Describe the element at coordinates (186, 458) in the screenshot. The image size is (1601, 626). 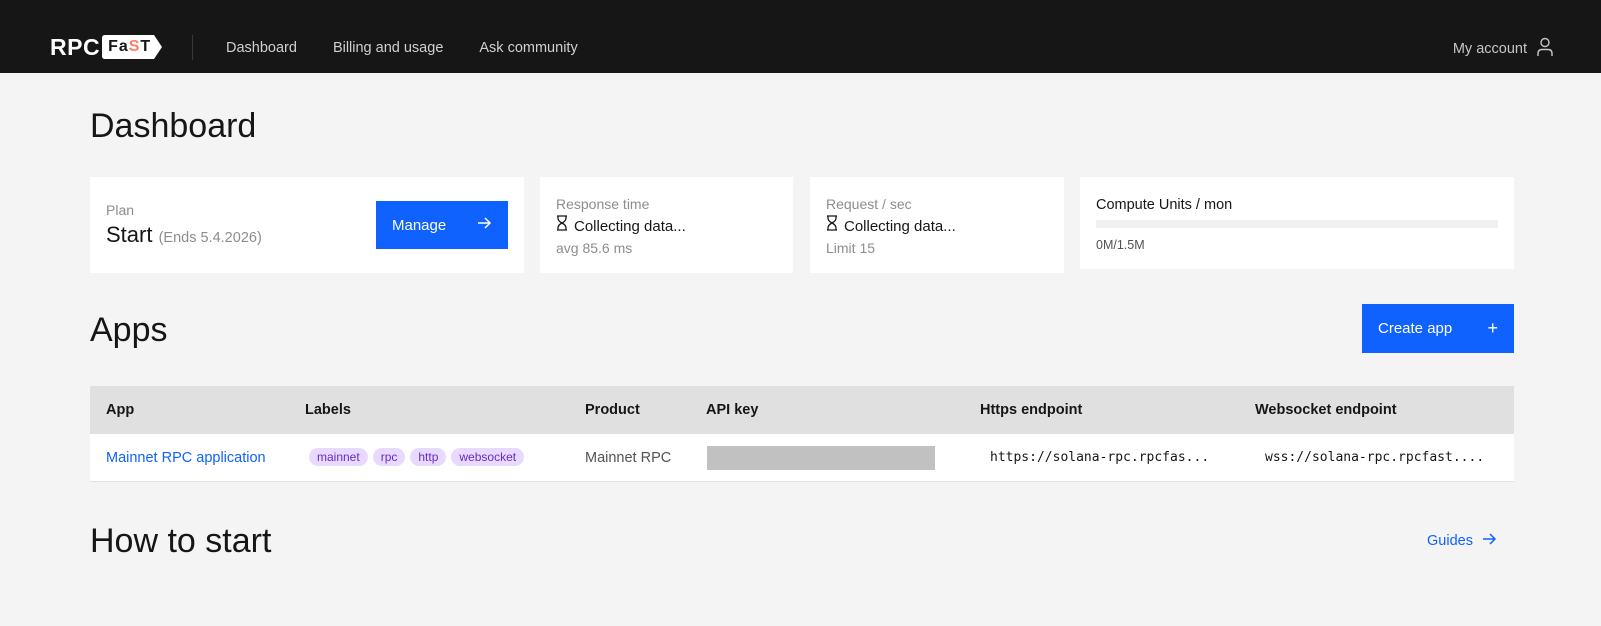
I see `app-name-link: Mainnet RPC application` at that location.